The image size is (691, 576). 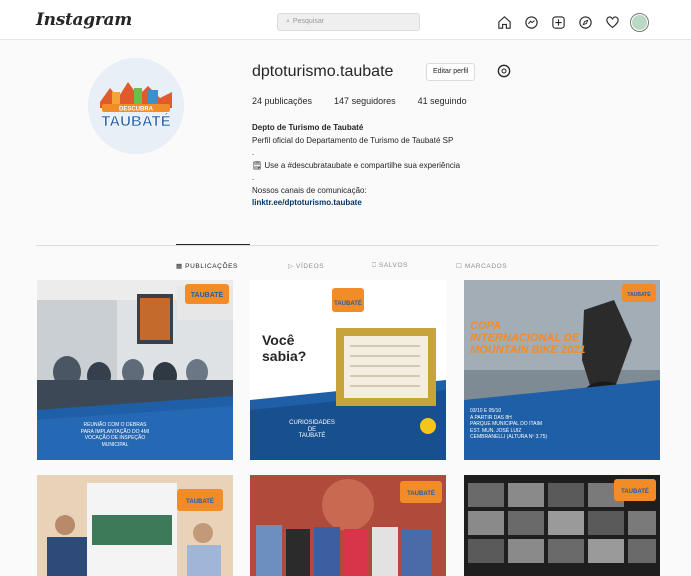 I want to click on top-nav: Instagram ⌕ Pesquisar, so click(x=345, y=20).